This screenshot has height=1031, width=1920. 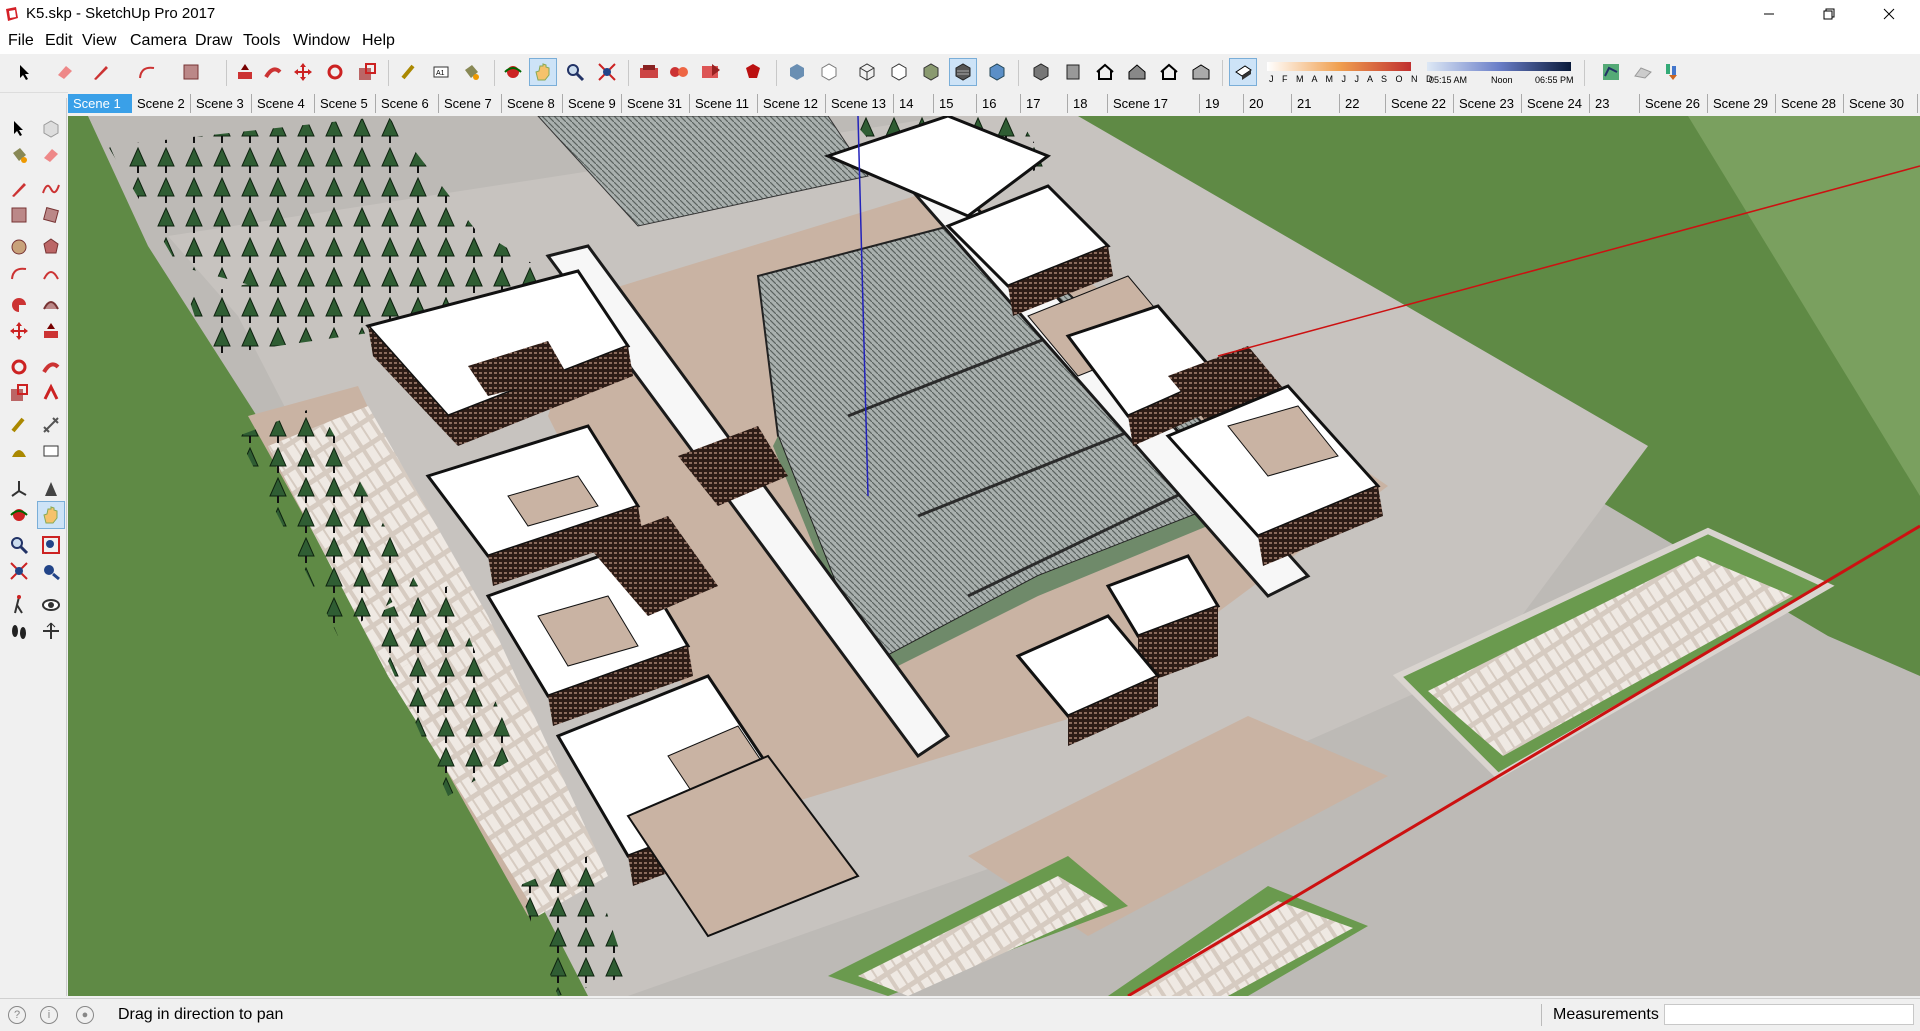 What do you see at coordinates (51, 273) in the screenshot?
I see `two-point-arc-tool-button` at bounding box center [51, 273].